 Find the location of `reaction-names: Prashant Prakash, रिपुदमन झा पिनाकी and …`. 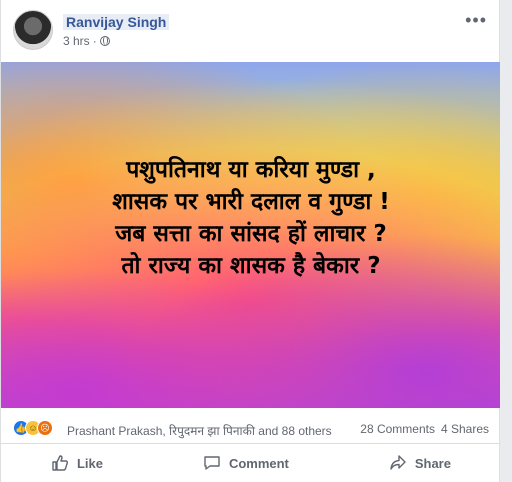

reaction-names: Prashant Prakash, रिपुदमन झा पिनाकी and … is located at coordinates (199, 430).